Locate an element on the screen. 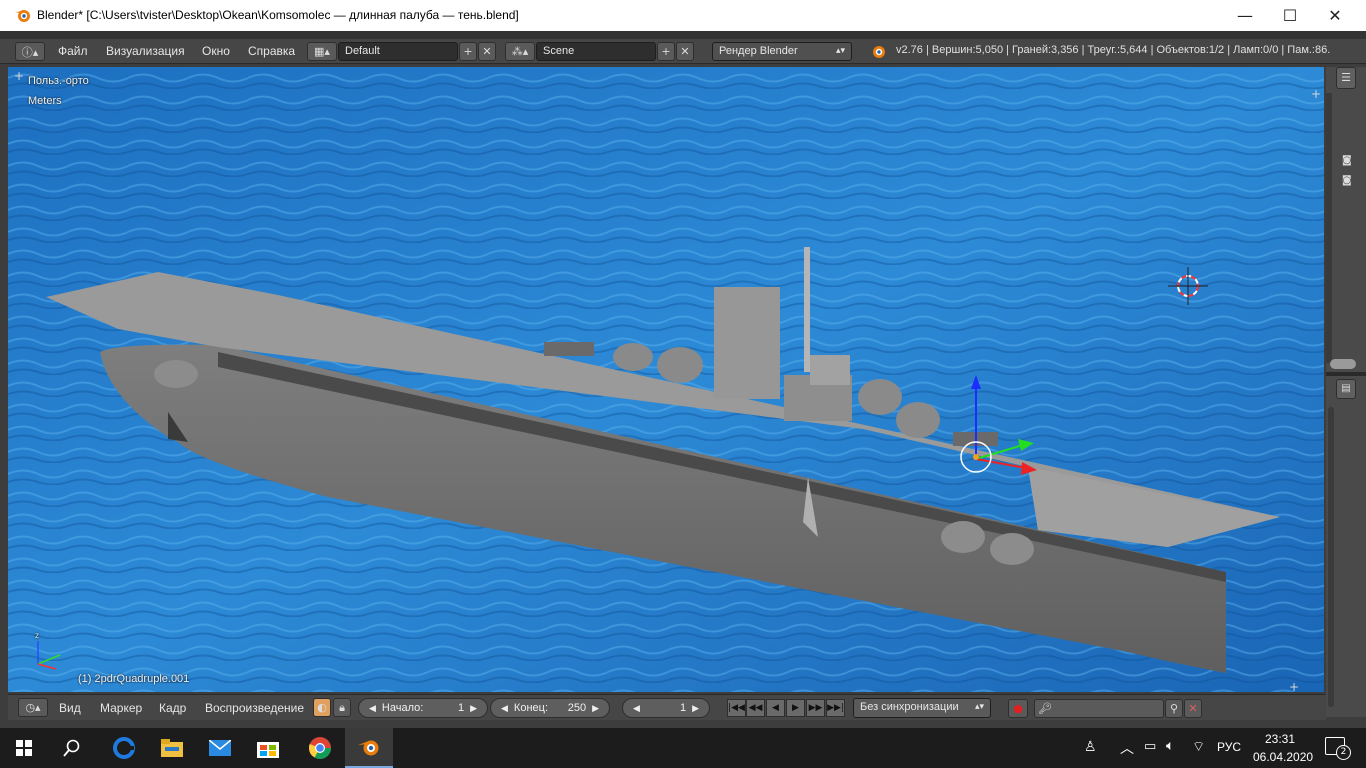  preview-range-icon: ◐ is located at coordinates (322, 707).